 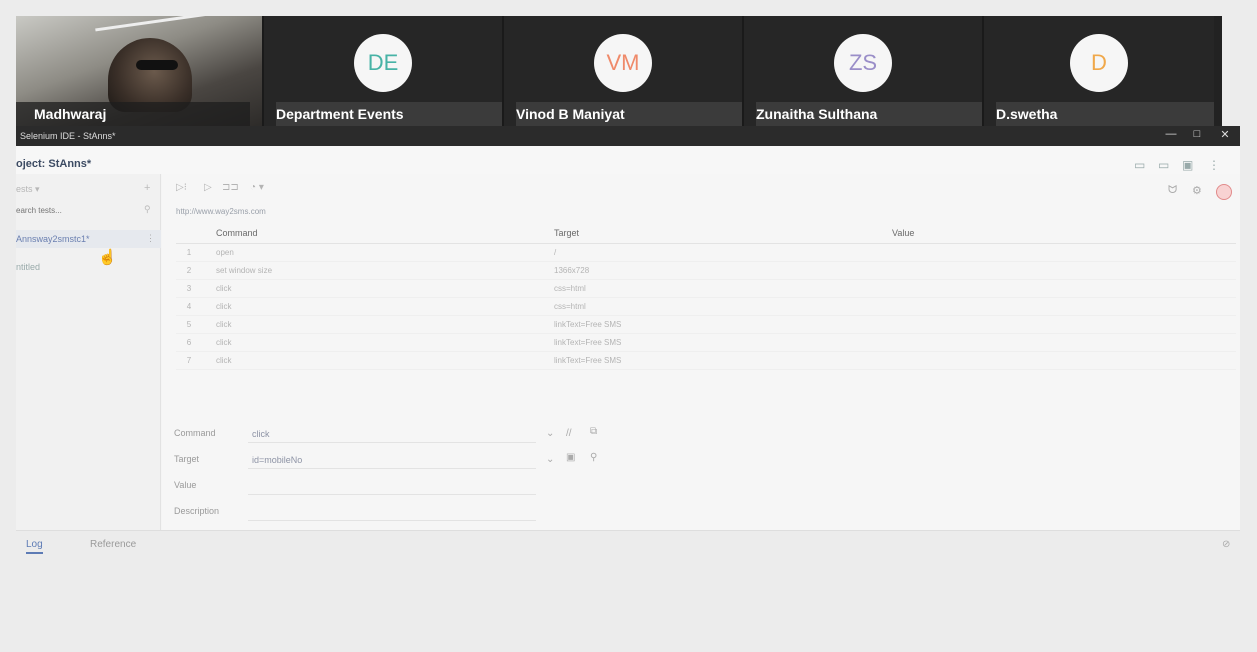 What do you see at coordinates (706, 289) in the screenshot?
I see `table-row: 3 click css=html` at bounding box center [706, 289].